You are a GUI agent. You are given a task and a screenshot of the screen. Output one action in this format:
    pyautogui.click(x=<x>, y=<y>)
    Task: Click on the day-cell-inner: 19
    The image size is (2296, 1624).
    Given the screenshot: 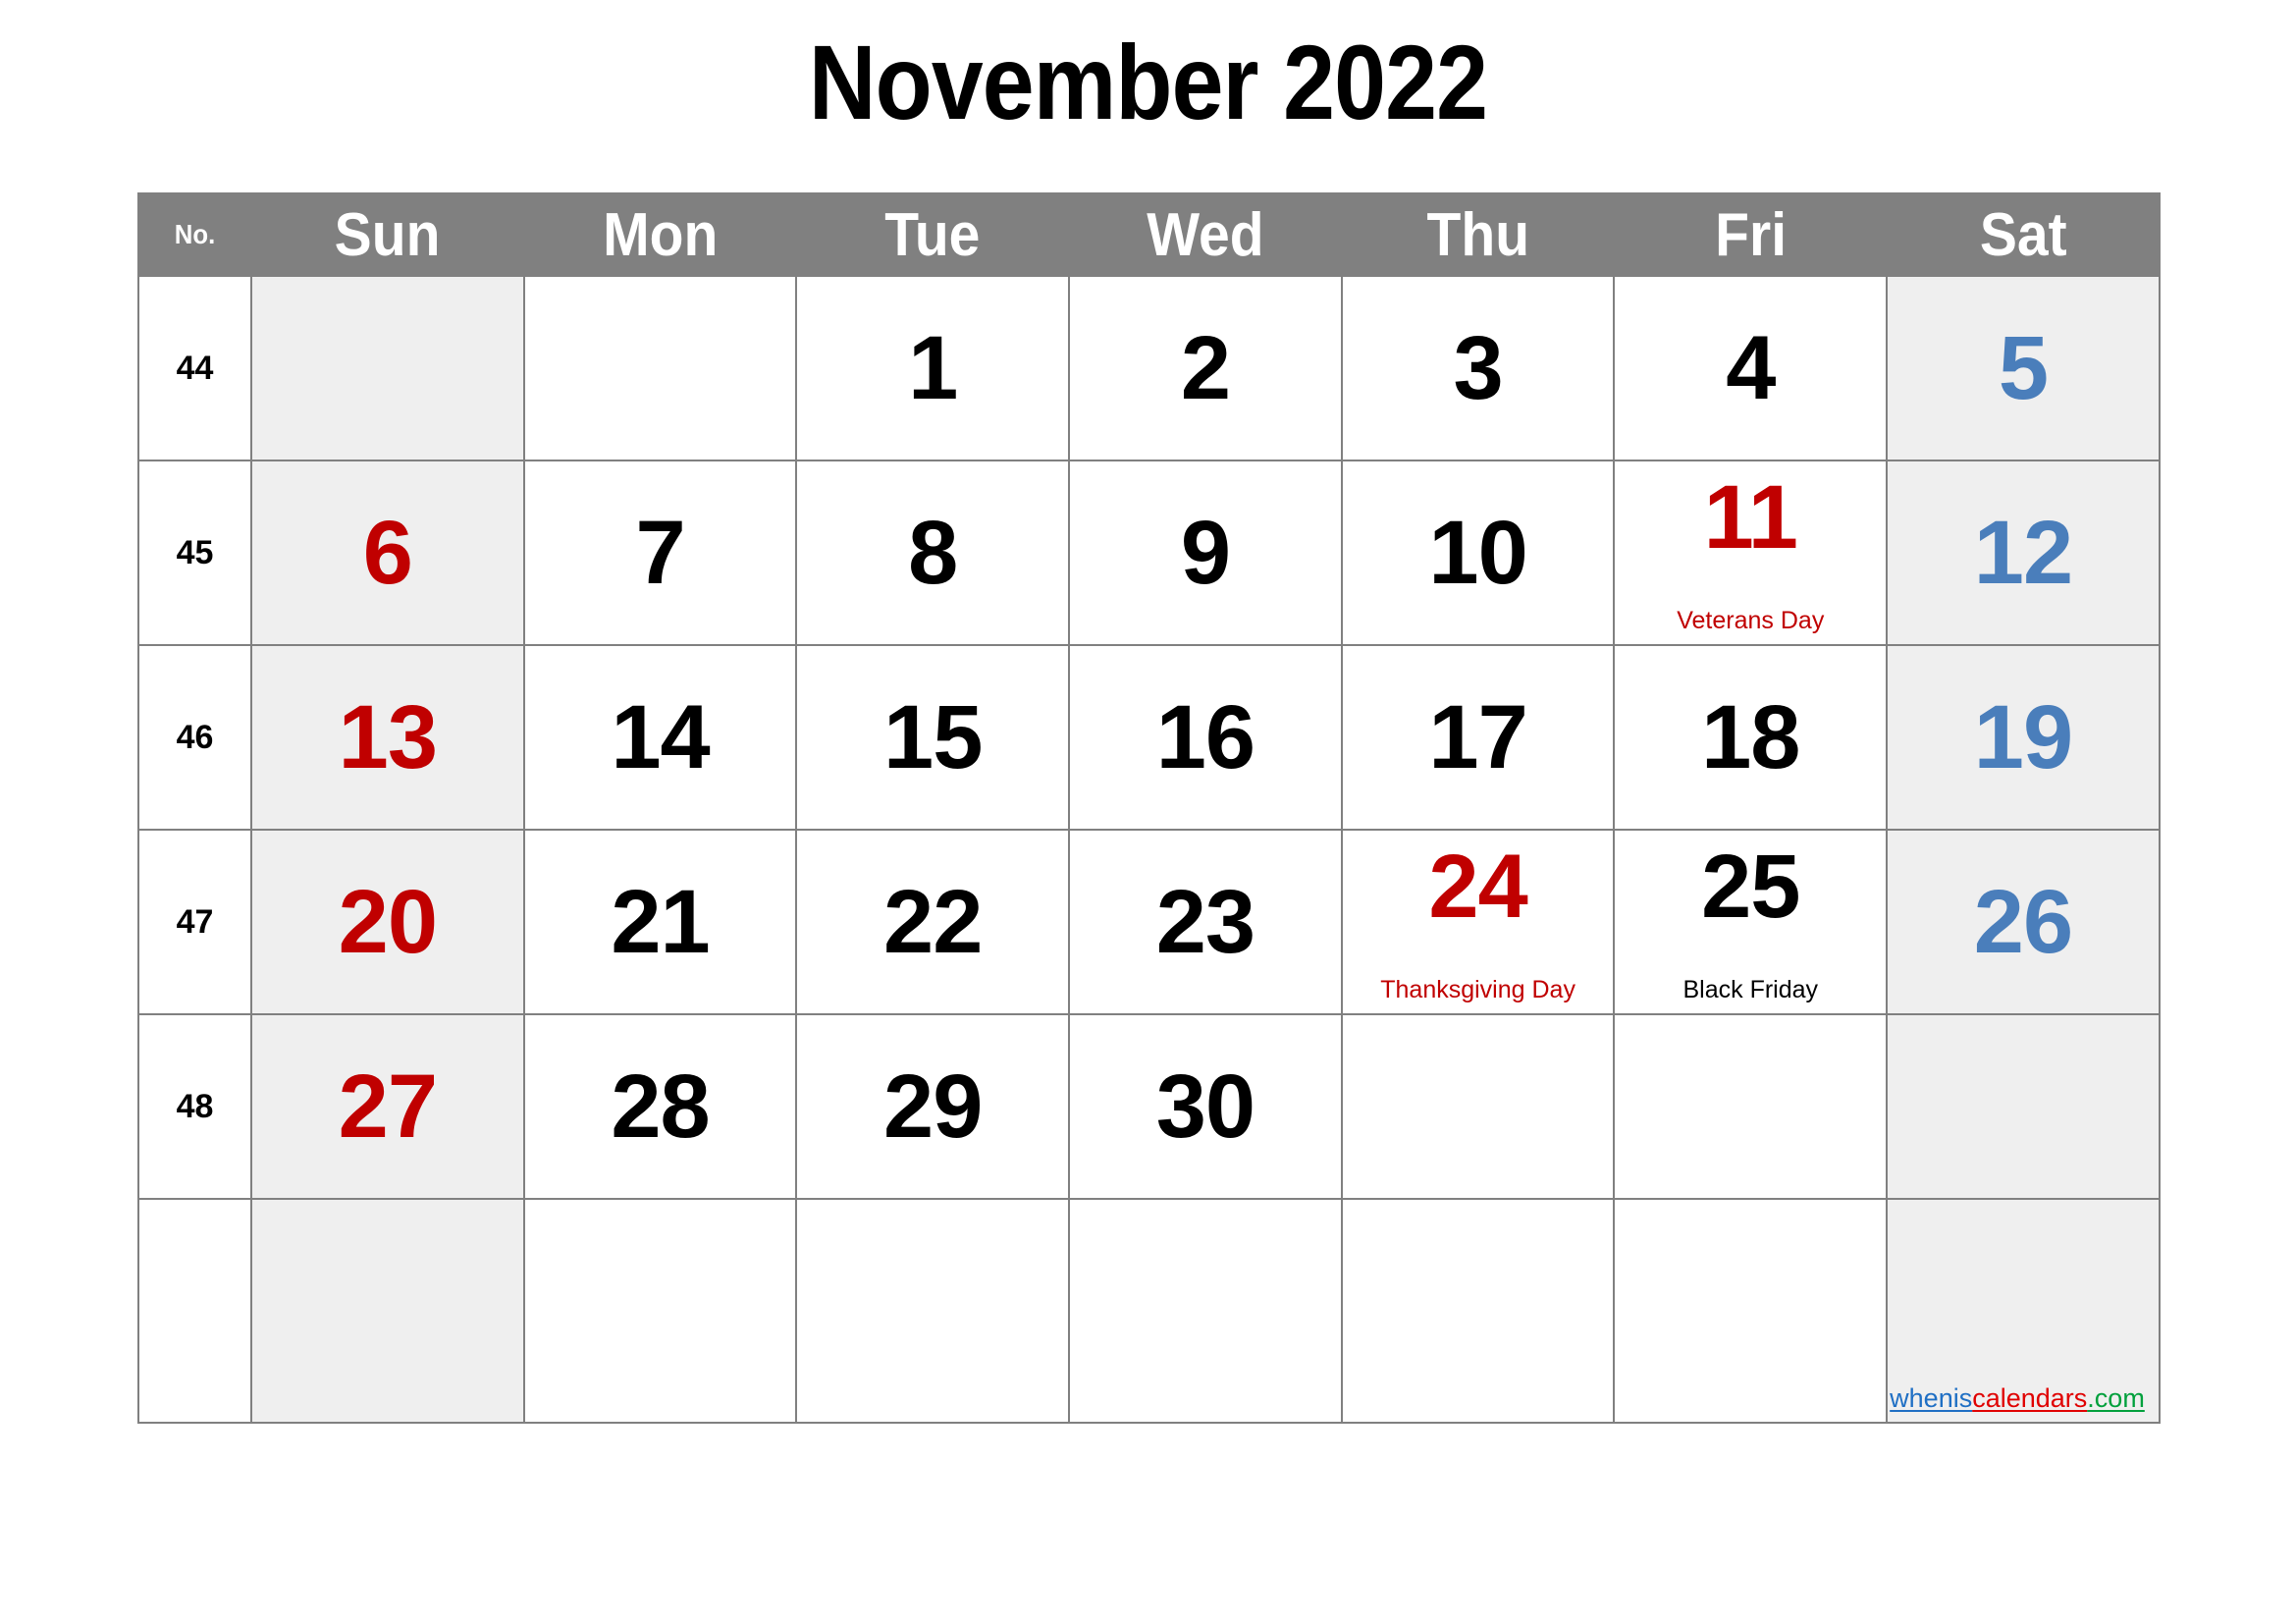 What is the action you would take?
    pyautogui.click(x=2024, y=737)
    